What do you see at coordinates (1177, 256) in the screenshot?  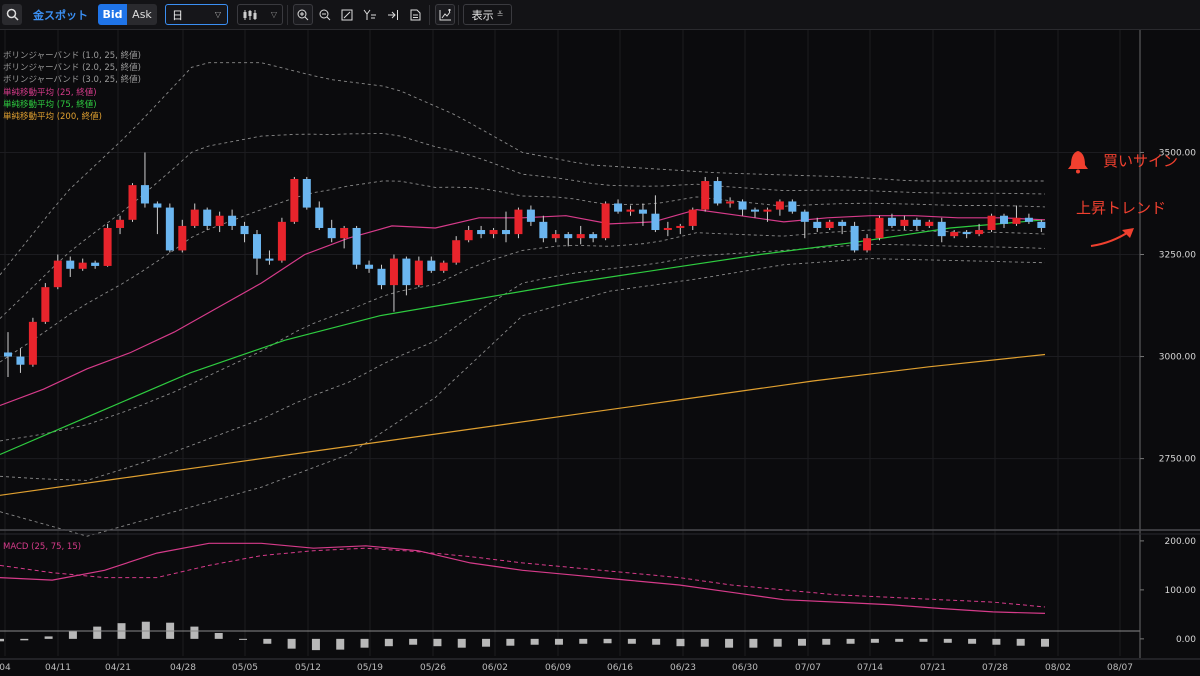 I see `y-tick-label: 3250.00` at bounding box center [1177, 256].